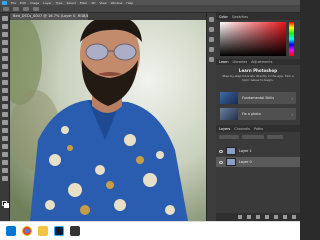 The width and height of the screenshot is (320, 240). I want to click on crop-tool-icon, so click(4, 50).